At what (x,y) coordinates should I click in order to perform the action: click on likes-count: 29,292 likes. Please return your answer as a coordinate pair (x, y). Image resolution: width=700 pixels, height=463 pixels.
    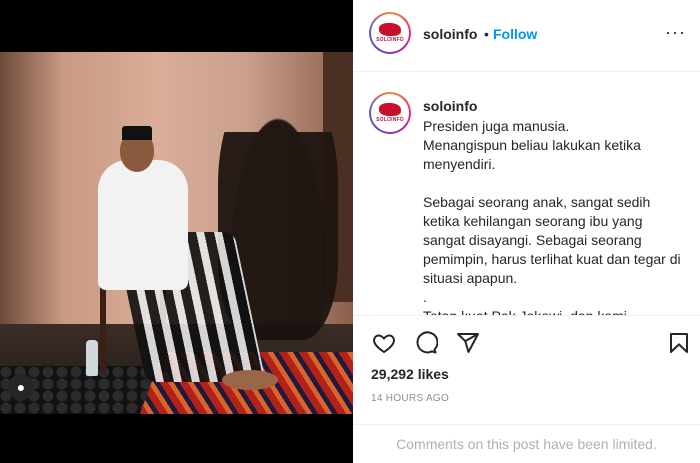
    Looking at the image, I should click on (410, 374).